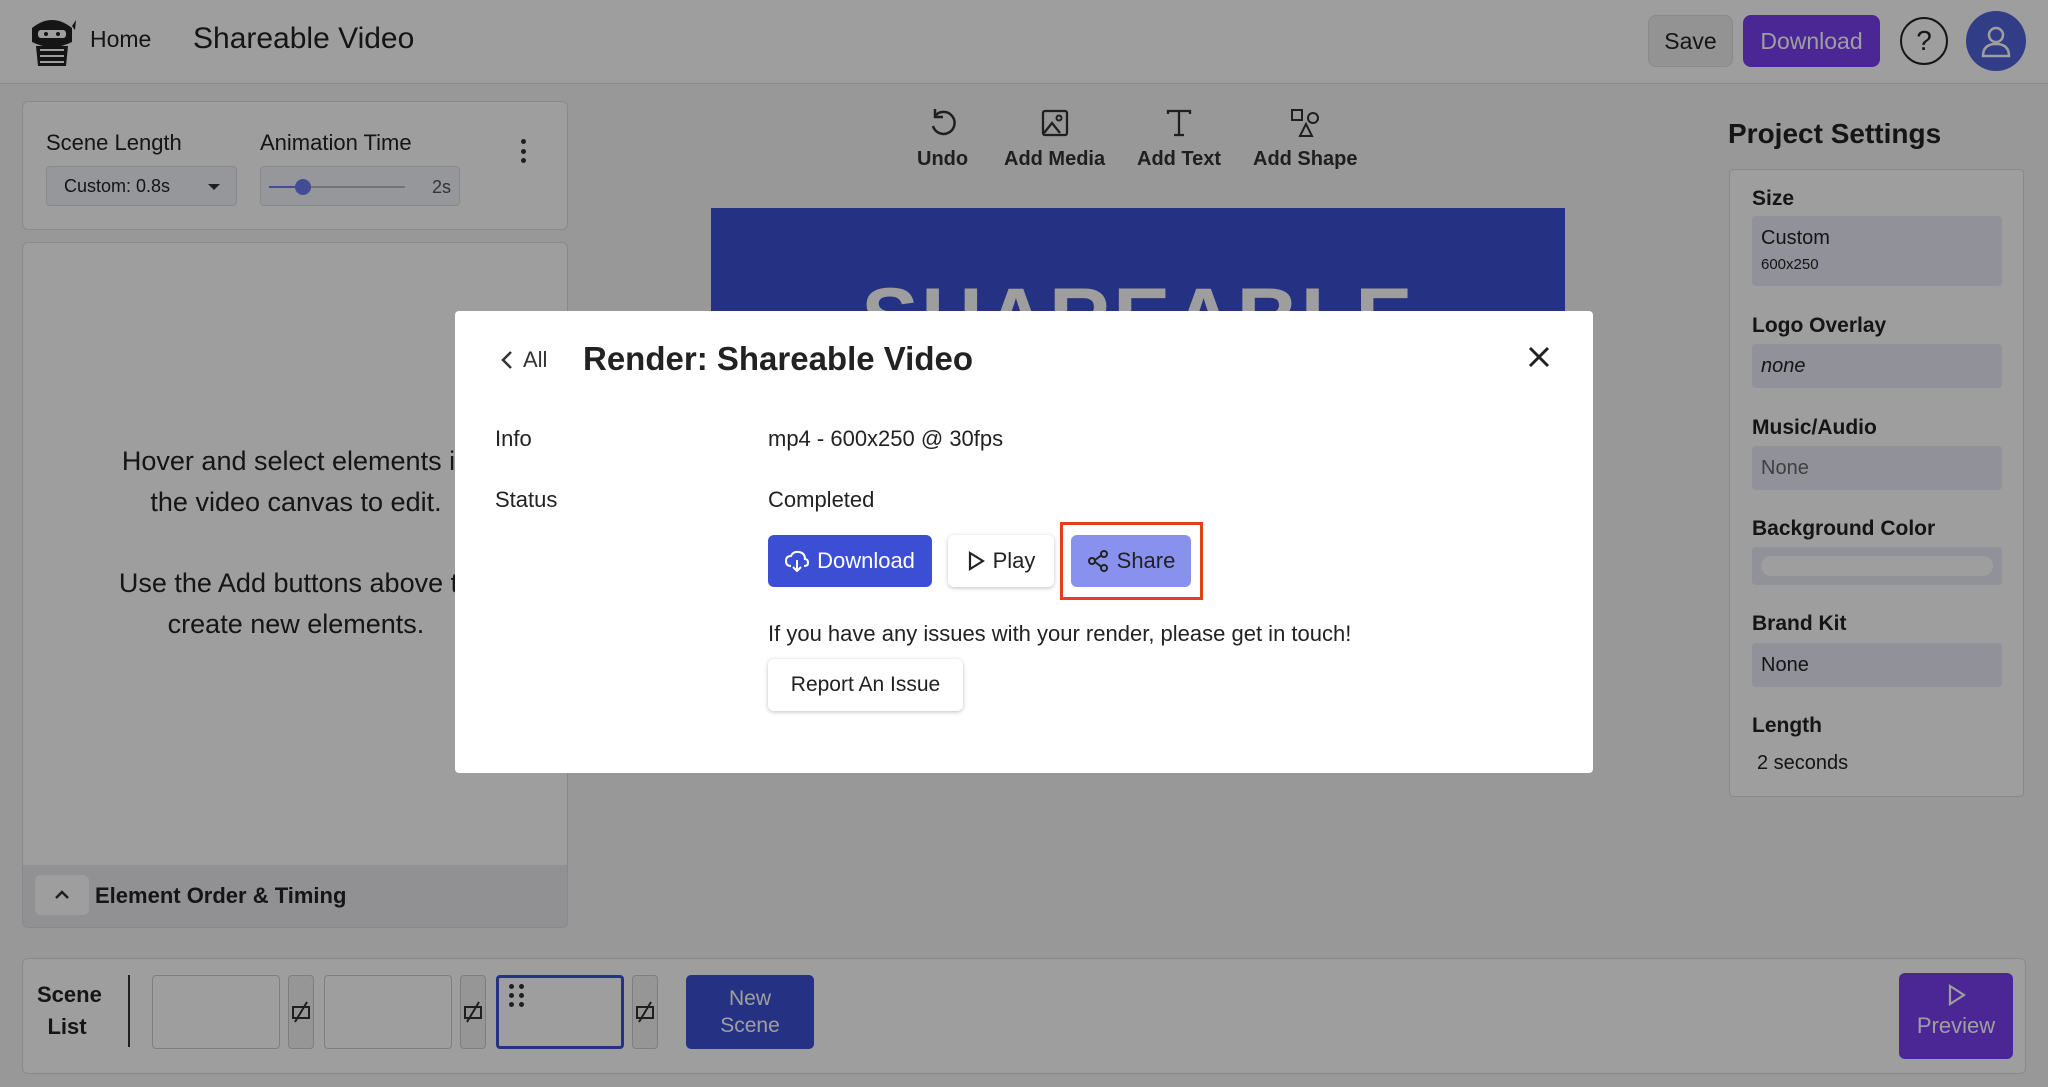  I want to click on back-label: All, so click(535, 359).